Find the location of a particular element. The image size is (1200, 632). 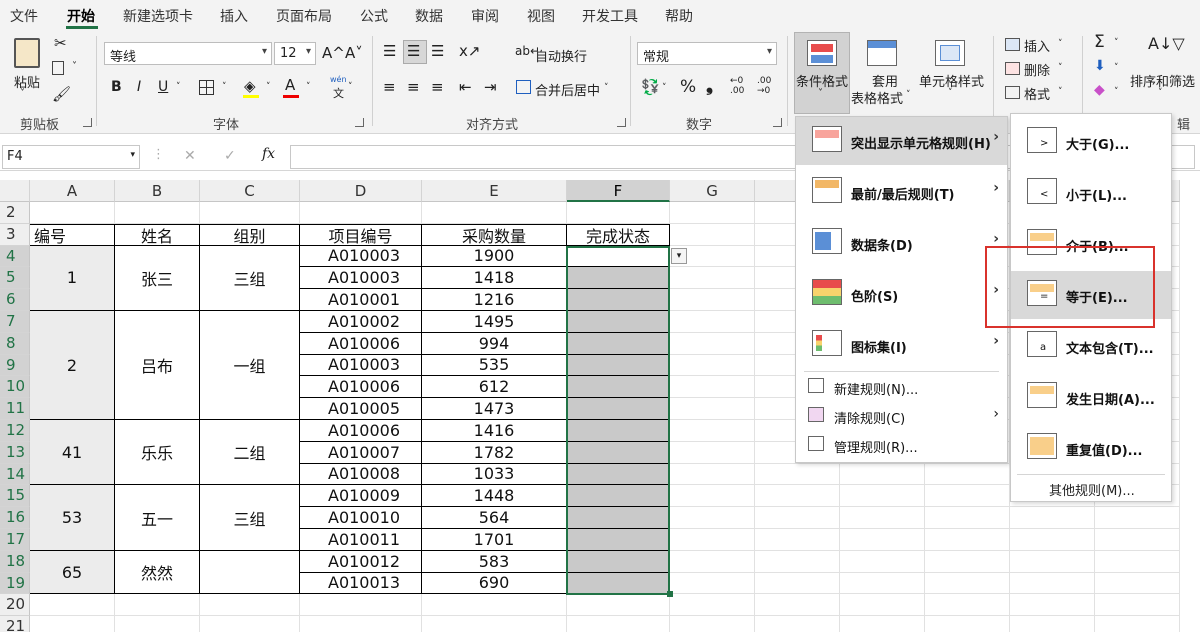

underline-button: U is located at coordinates (163, 87).